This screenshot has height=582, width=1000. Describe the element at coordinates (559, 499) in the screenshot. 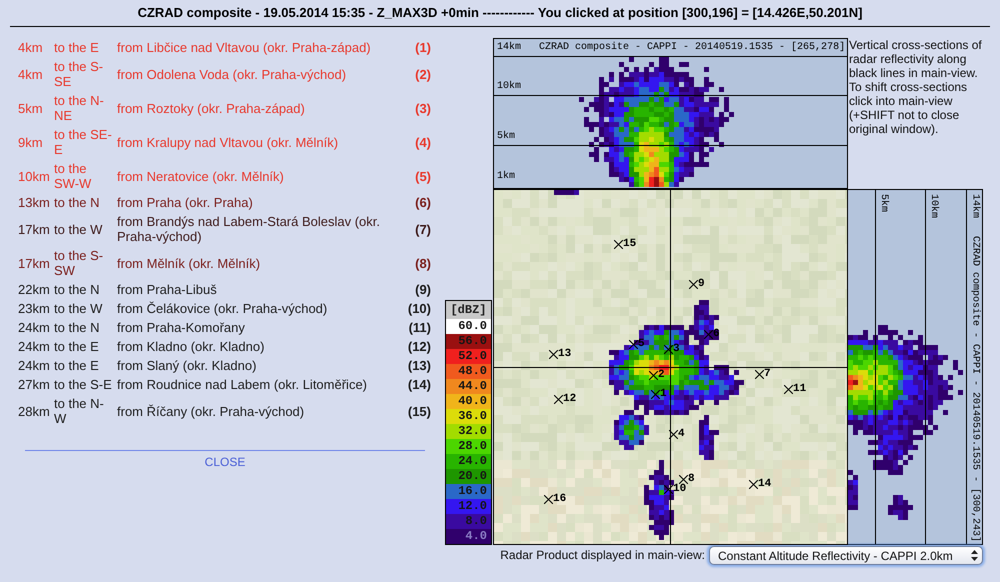

I see `marker-label: 16` at that location.